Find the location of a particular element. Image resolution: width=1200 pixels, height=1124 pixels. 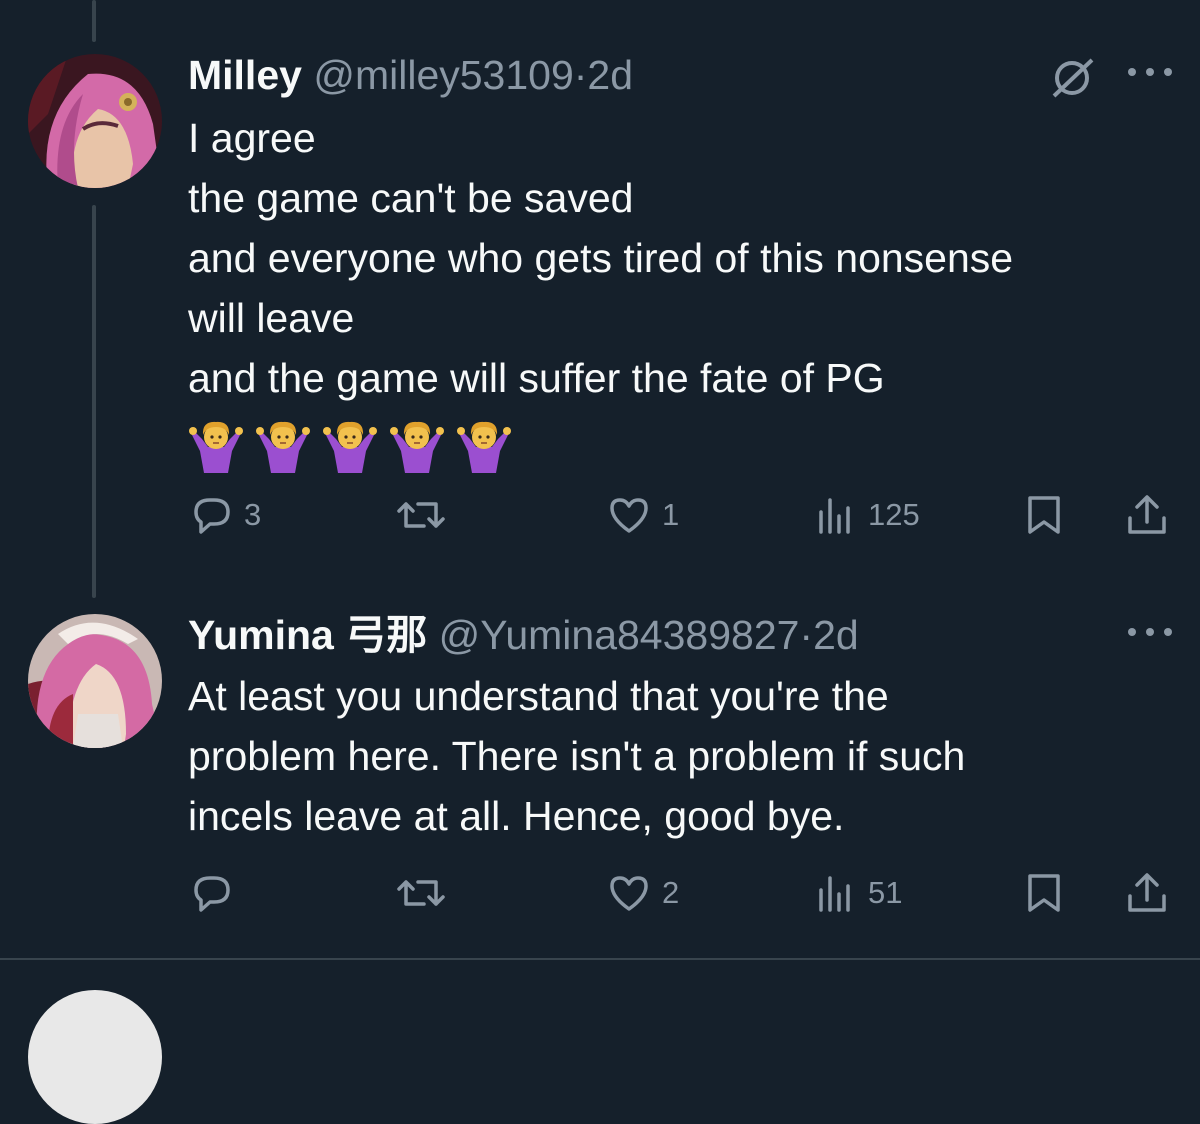

tweet-header: Milley @milley53109·2d is located at coordinates (410, 75).